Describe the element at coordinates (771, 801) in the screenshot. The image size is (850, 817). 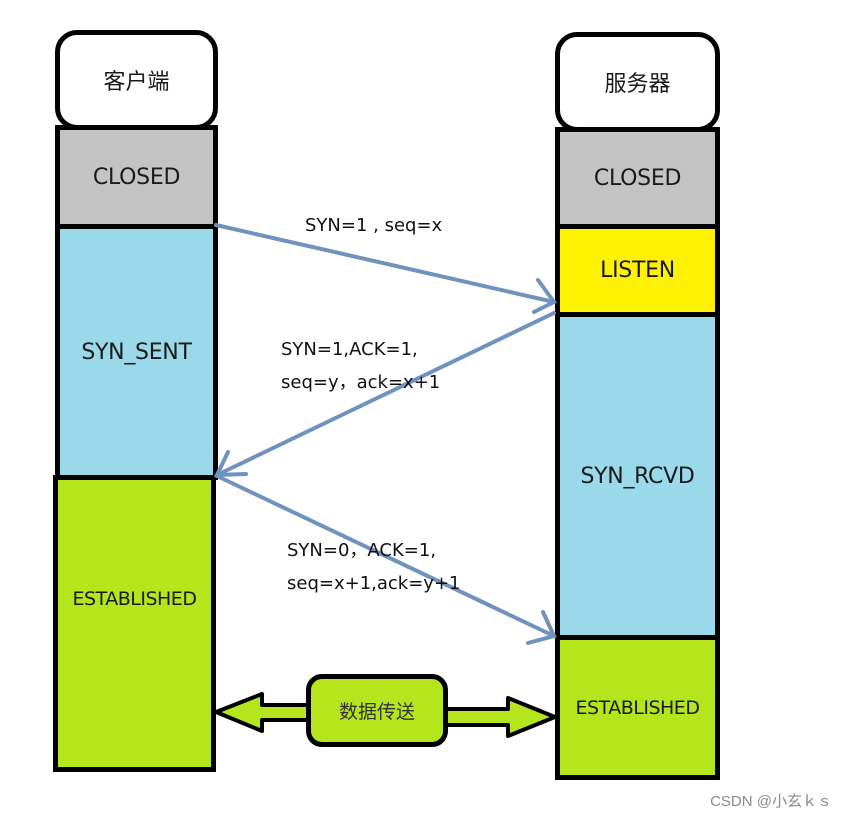
I see `watermark: CSDN @小玄ｋｓ` at that location.